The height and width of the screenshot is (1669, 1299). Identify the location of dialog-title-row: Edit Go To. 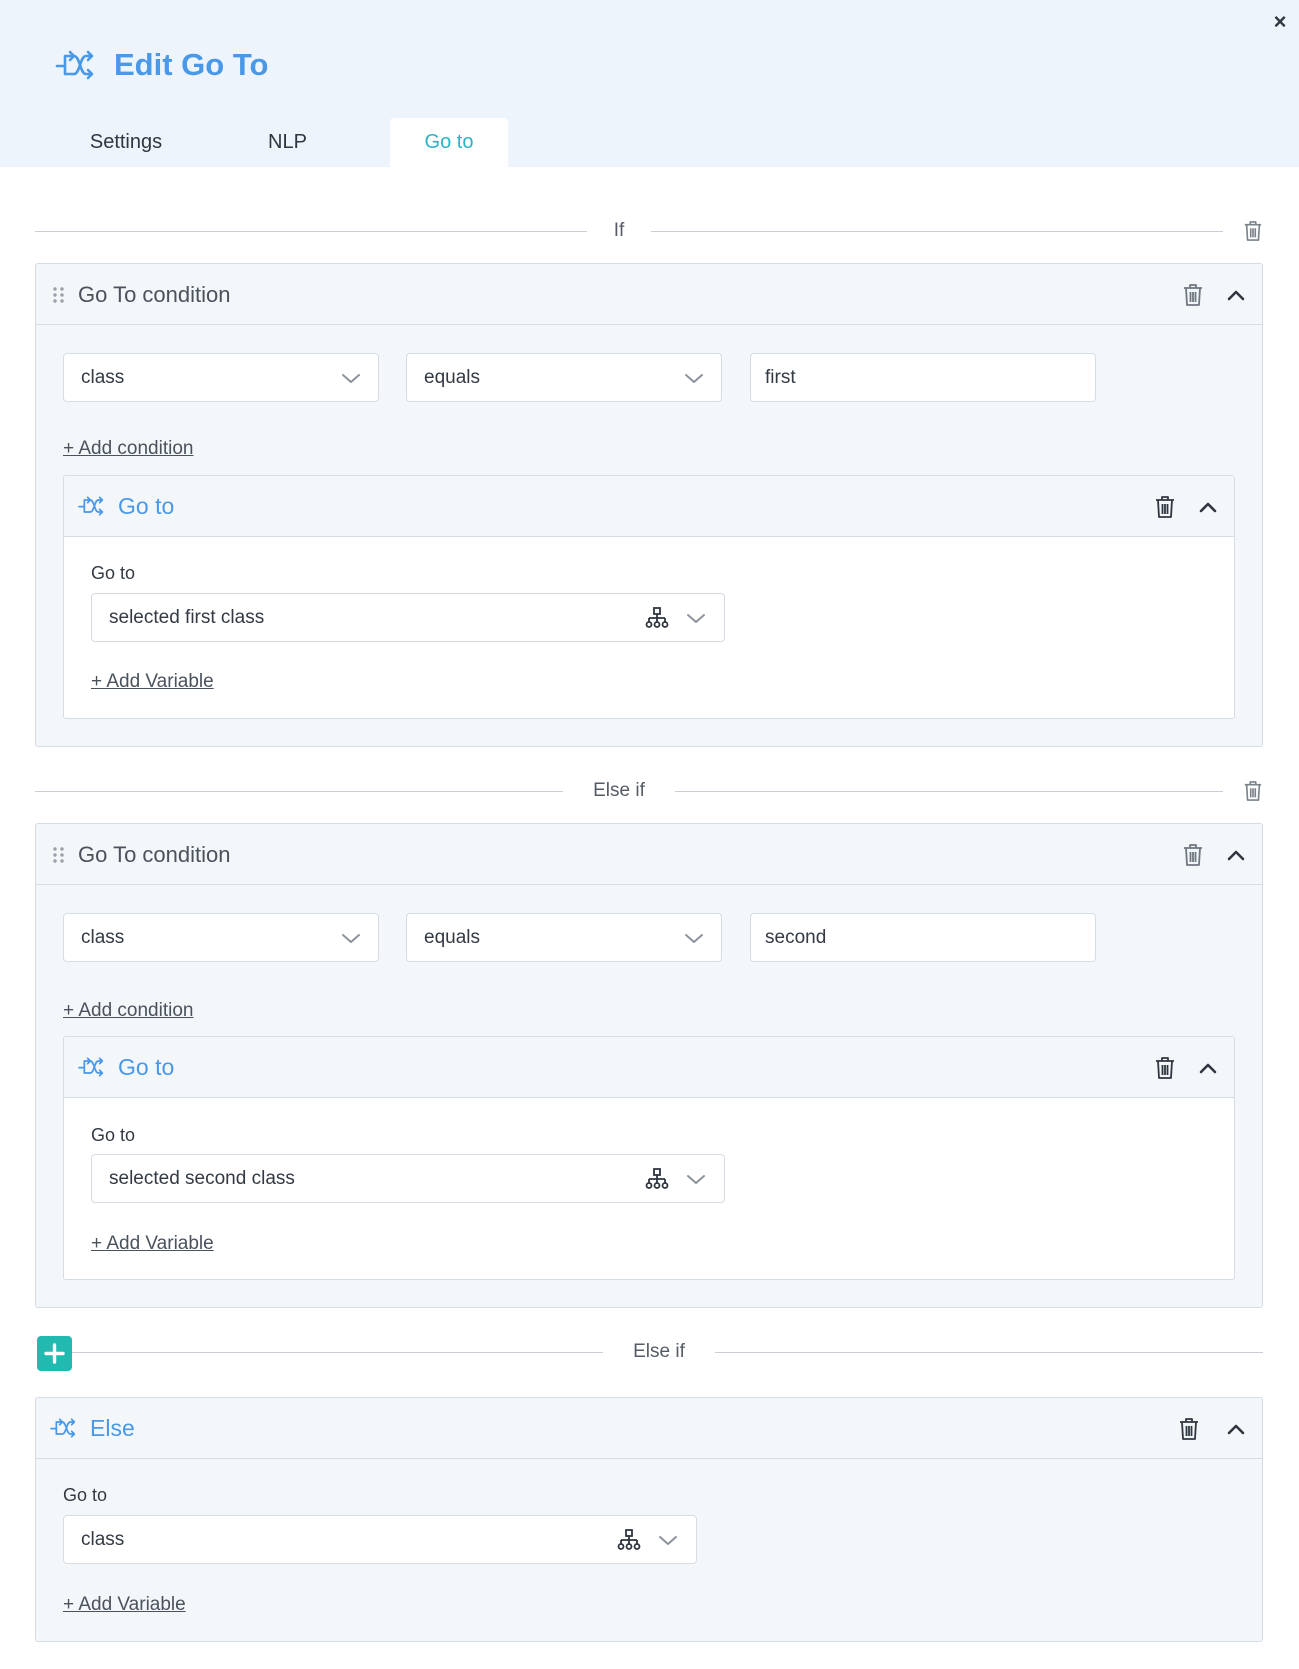
(161, 65).